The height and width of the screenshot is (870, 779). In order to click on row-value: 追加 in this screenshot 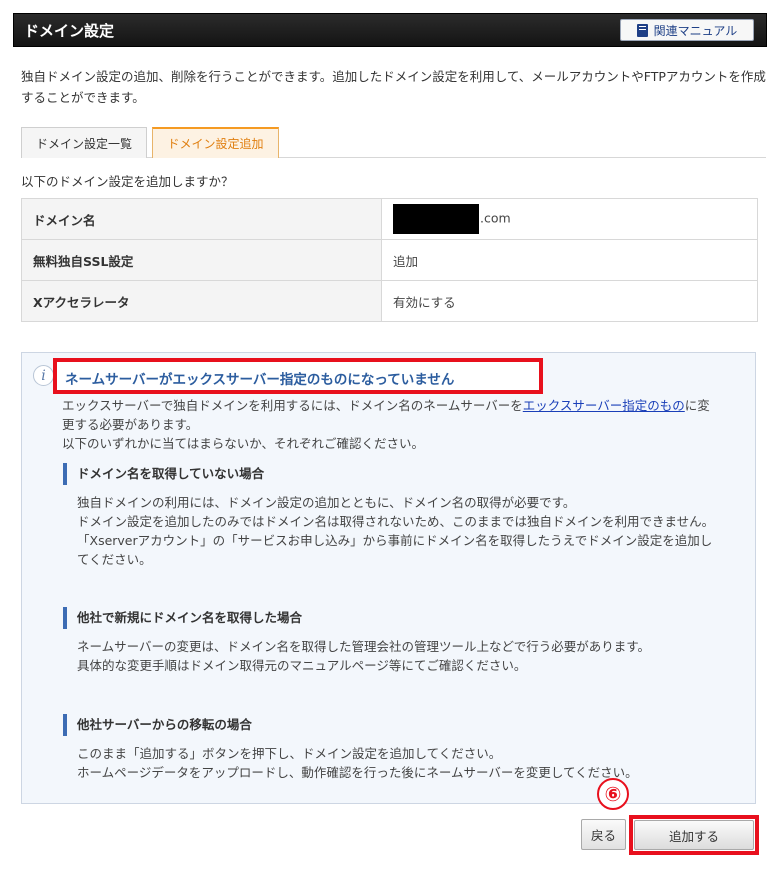, I will do `click(569, 260)`.